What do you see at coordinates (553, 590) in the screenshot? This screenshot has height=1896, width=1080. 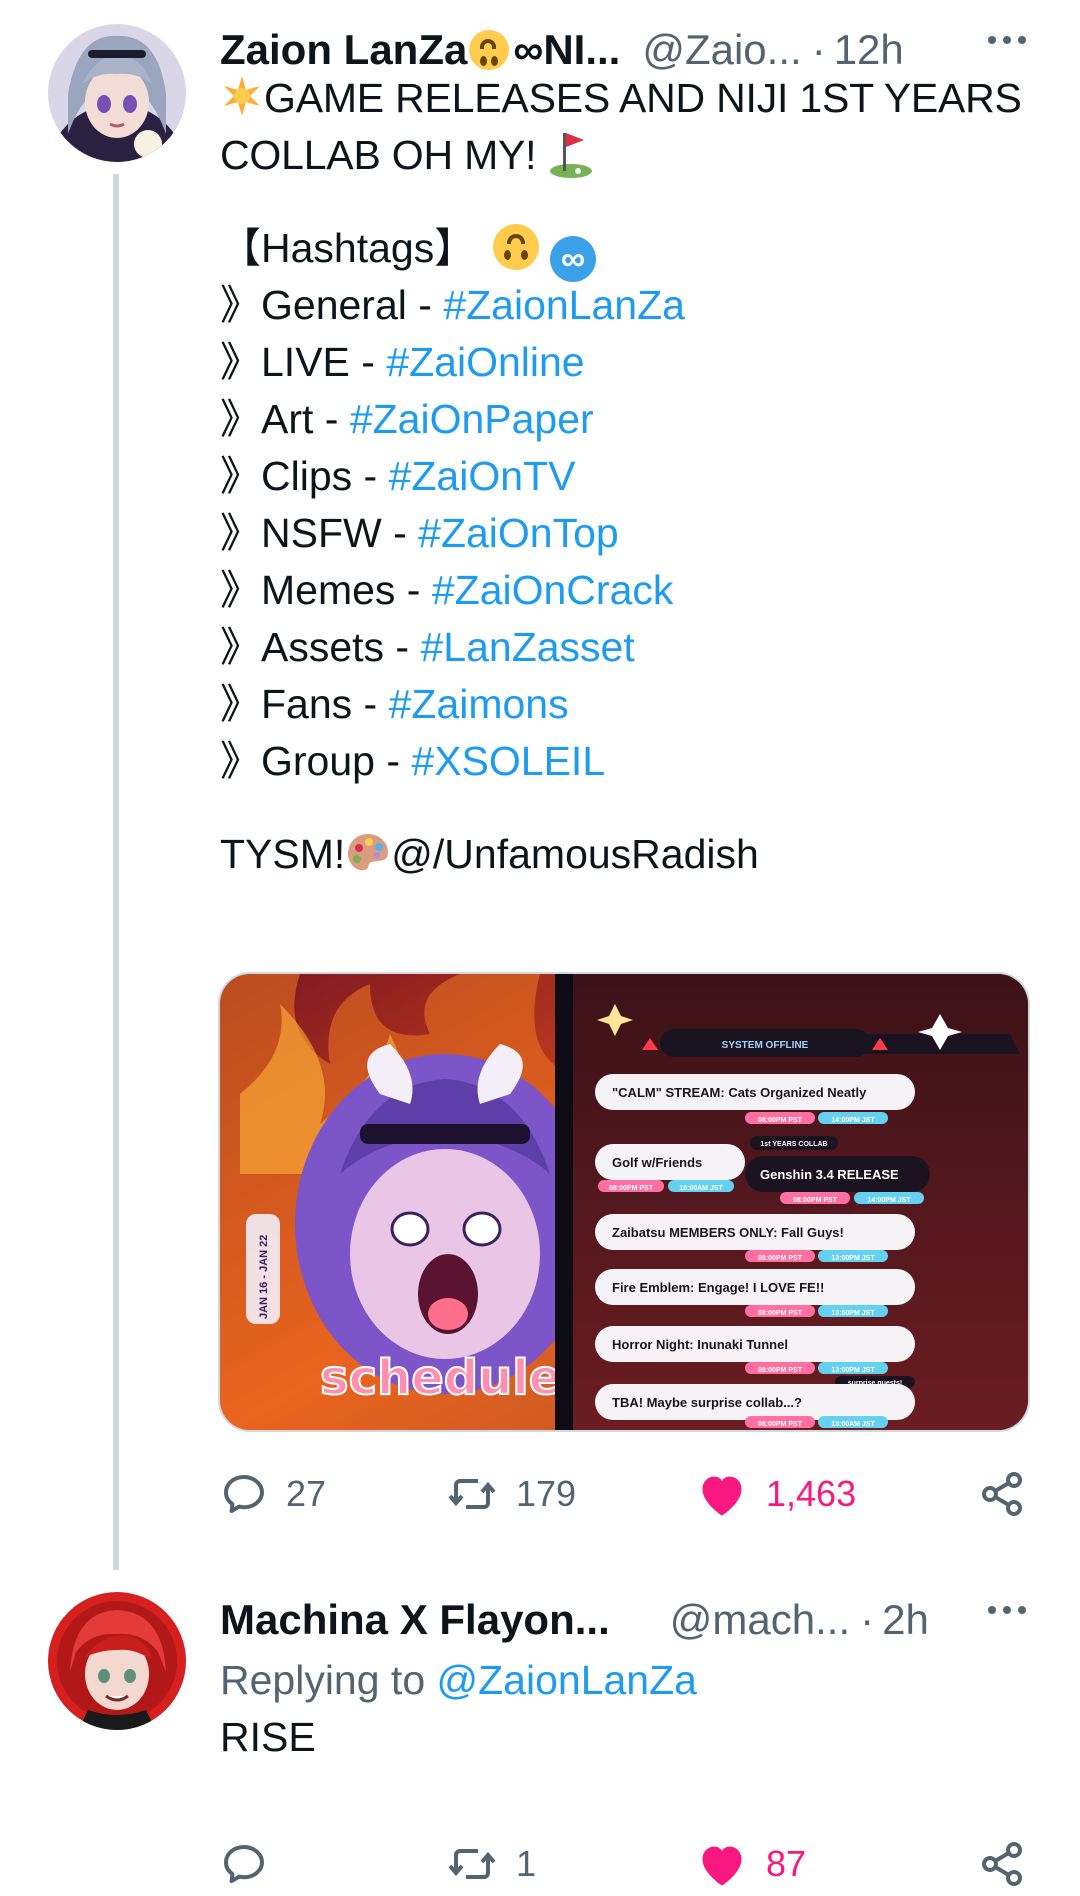 I see `hashtag-link: #ZaiOnCrack` at bounding box center [553, 590].